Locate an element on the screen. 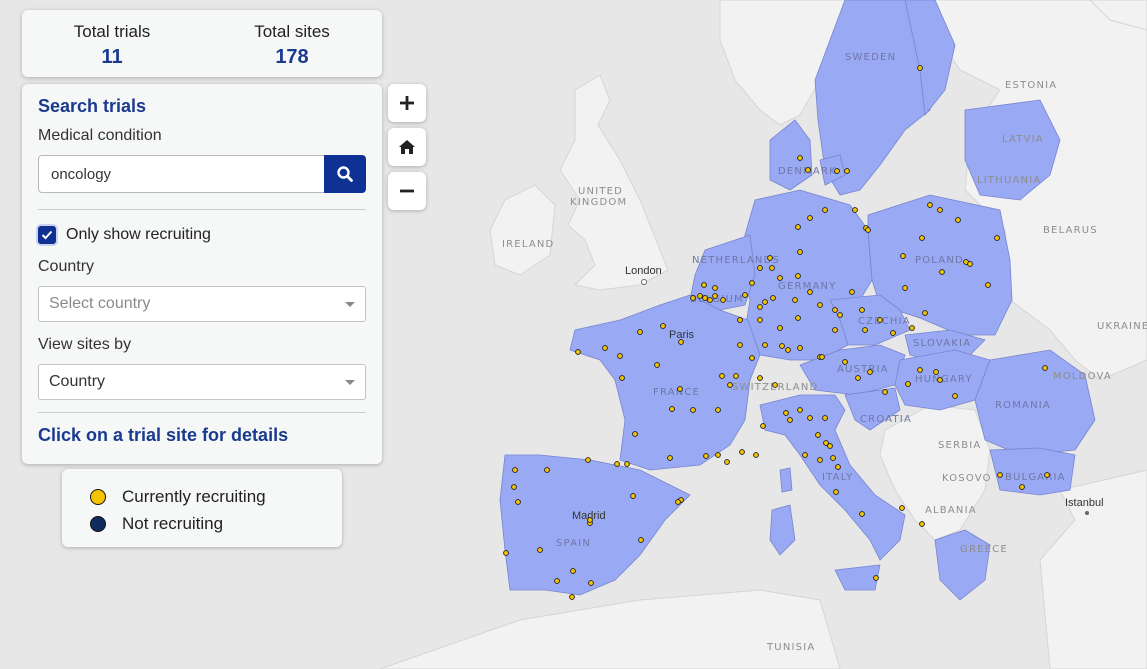 The image size is (1147, 669). zoom-out-button is located at coordinates (407, 191).